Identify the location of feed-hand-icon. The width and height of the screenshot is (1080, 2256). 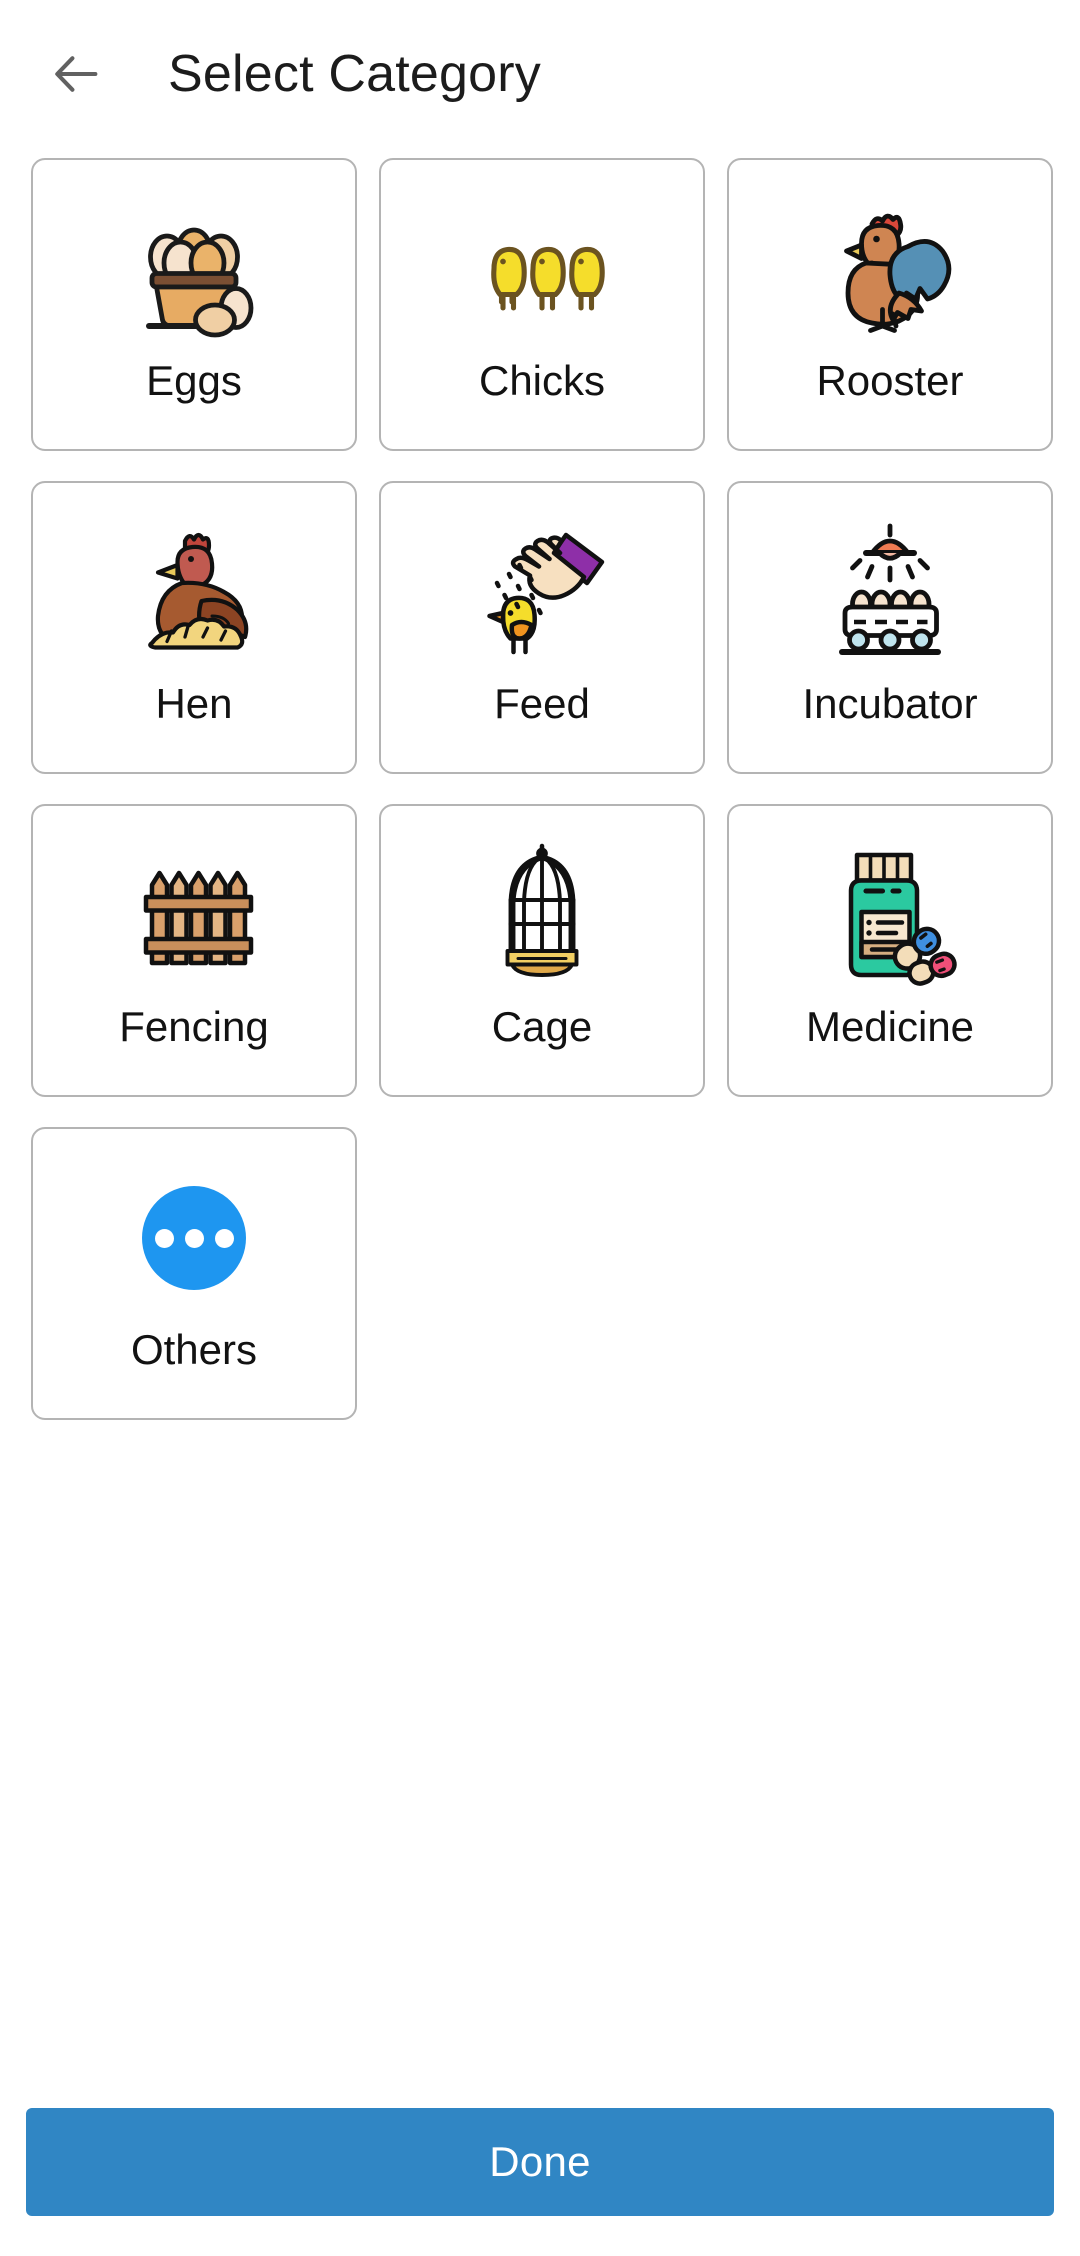
(542, 592).